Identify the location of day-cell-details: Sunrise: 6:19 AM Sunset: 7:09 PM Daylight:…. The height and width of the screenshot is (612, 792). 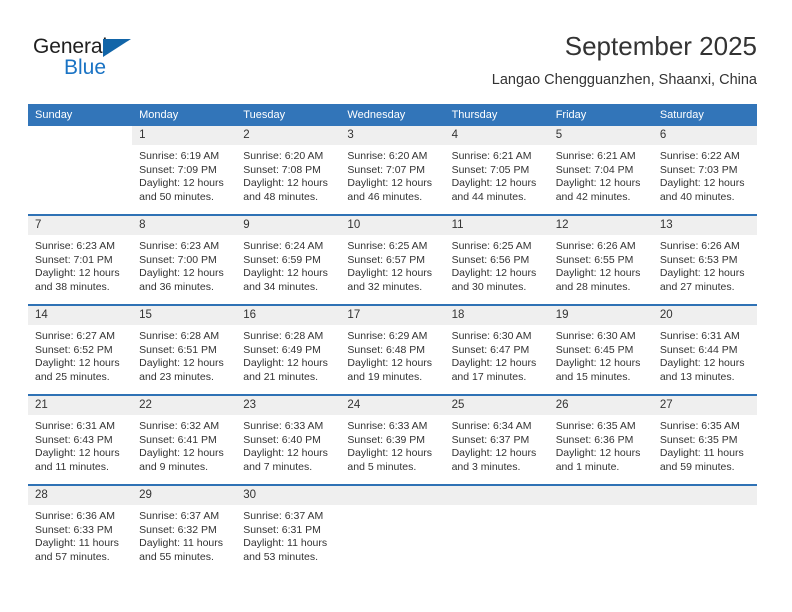
(184, 174).